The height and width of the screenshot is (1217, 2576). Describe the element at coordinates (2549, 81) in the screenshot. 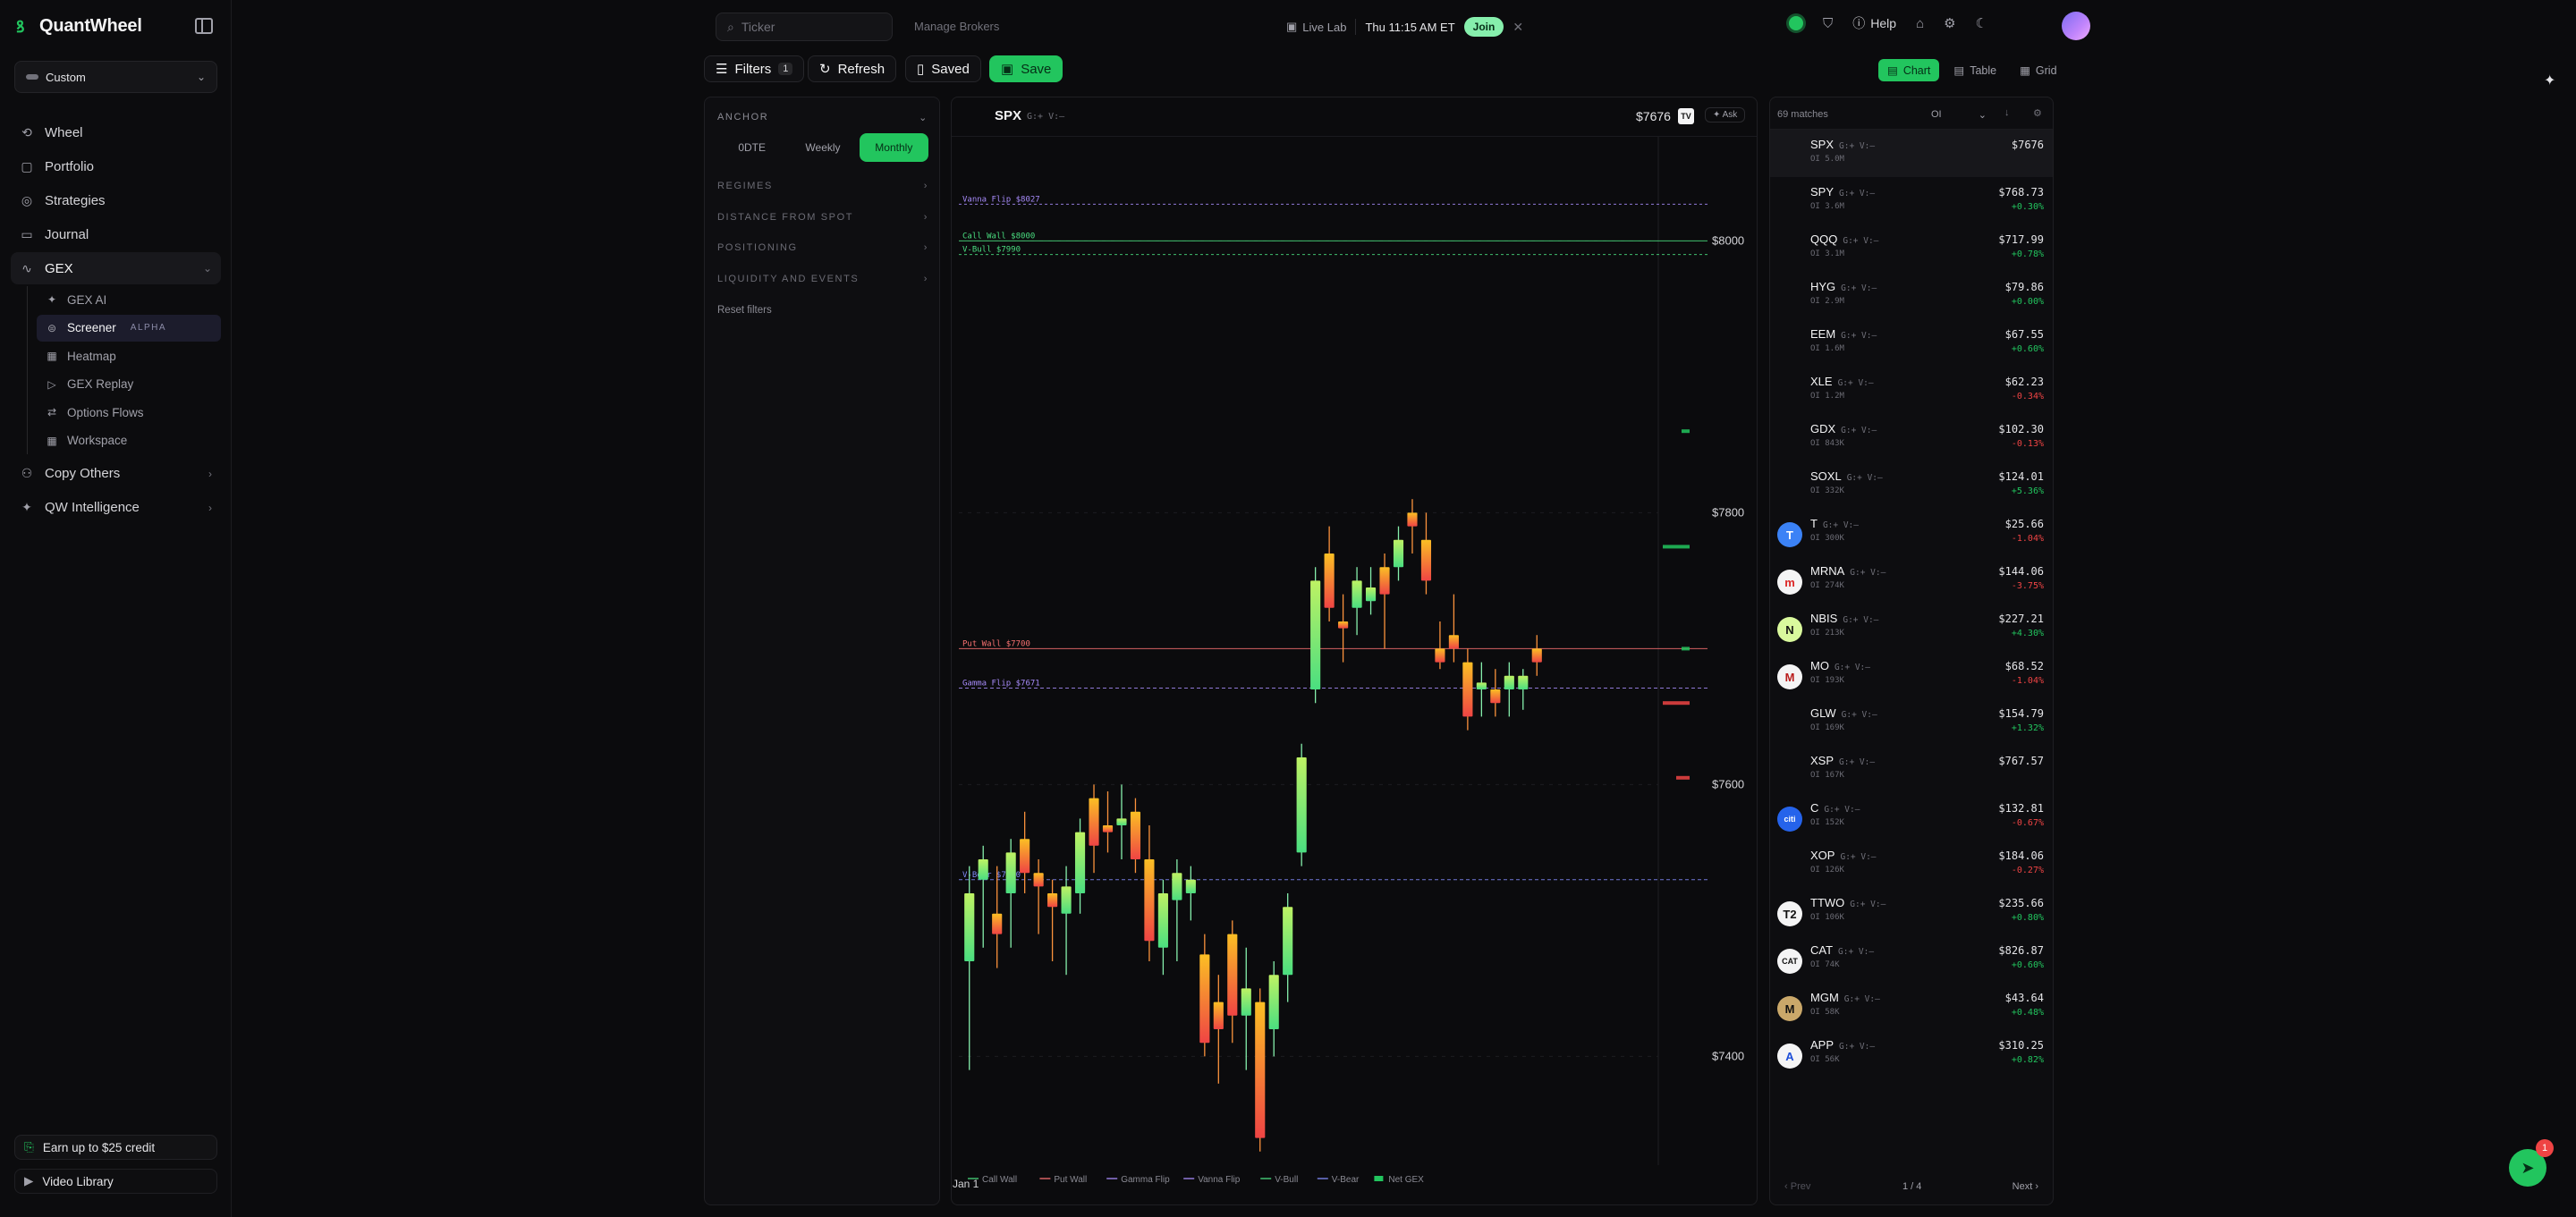

I see `add-panel-icon: ✦` at that location.